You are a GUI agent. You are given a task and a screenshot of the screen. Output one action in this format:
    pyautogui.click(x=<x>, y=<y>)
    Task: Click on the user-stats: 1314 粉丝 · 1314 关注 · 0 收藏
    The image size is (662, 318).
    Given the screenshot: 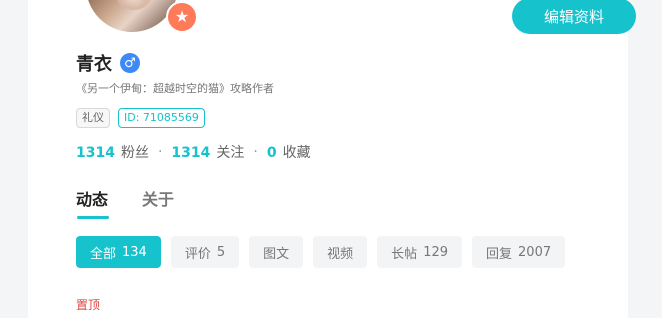 What is the action you would take?
    pyautogui.click(x=193, y=152)
    